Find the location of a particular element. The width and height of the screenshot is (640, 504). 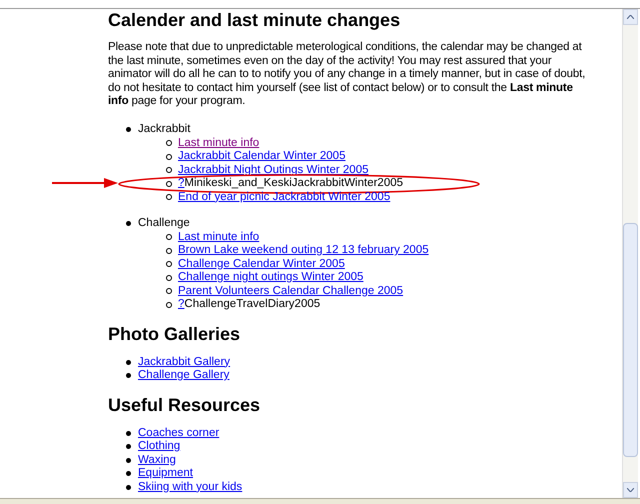

scroll-down-button is located at coordinates (630, 490).